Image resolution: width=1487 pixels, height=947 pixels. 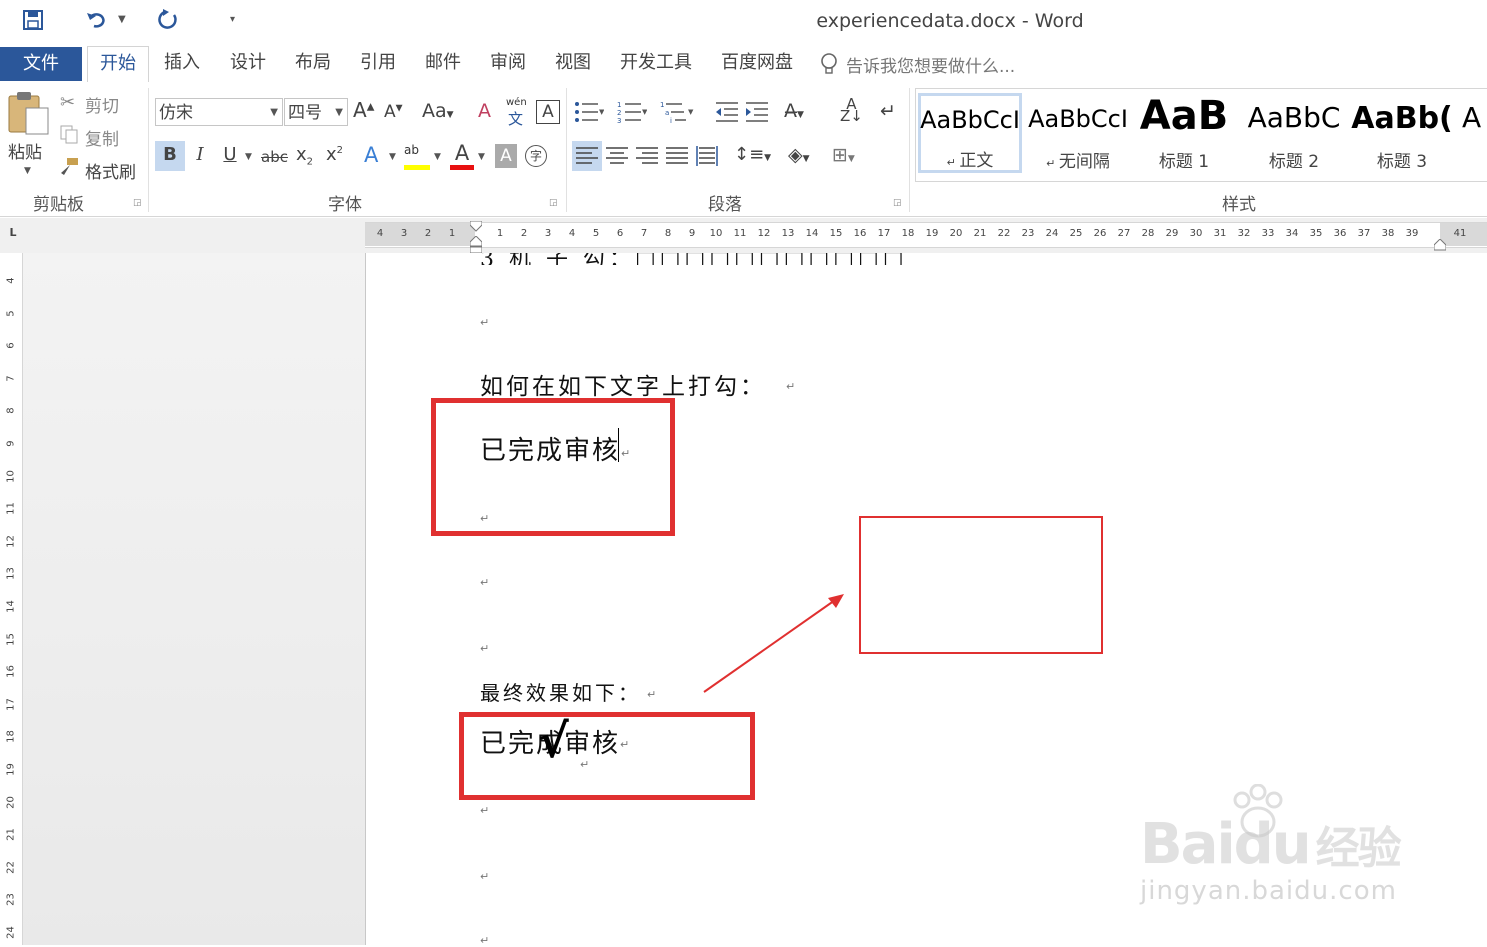 I want to click on line-spacing-icon: ↕≡▼, so click(x=752, y=154).